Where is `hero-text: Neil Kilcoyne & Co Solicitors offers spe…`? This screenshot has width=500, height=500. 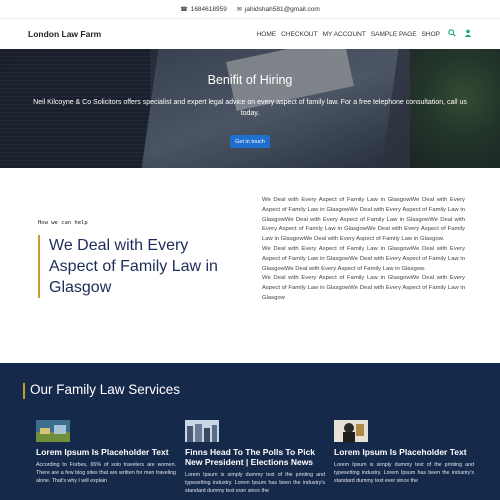
hero-text: Neil Kilcoyne & Co Solicitors offers spe… is located at coordinates (250, 108).